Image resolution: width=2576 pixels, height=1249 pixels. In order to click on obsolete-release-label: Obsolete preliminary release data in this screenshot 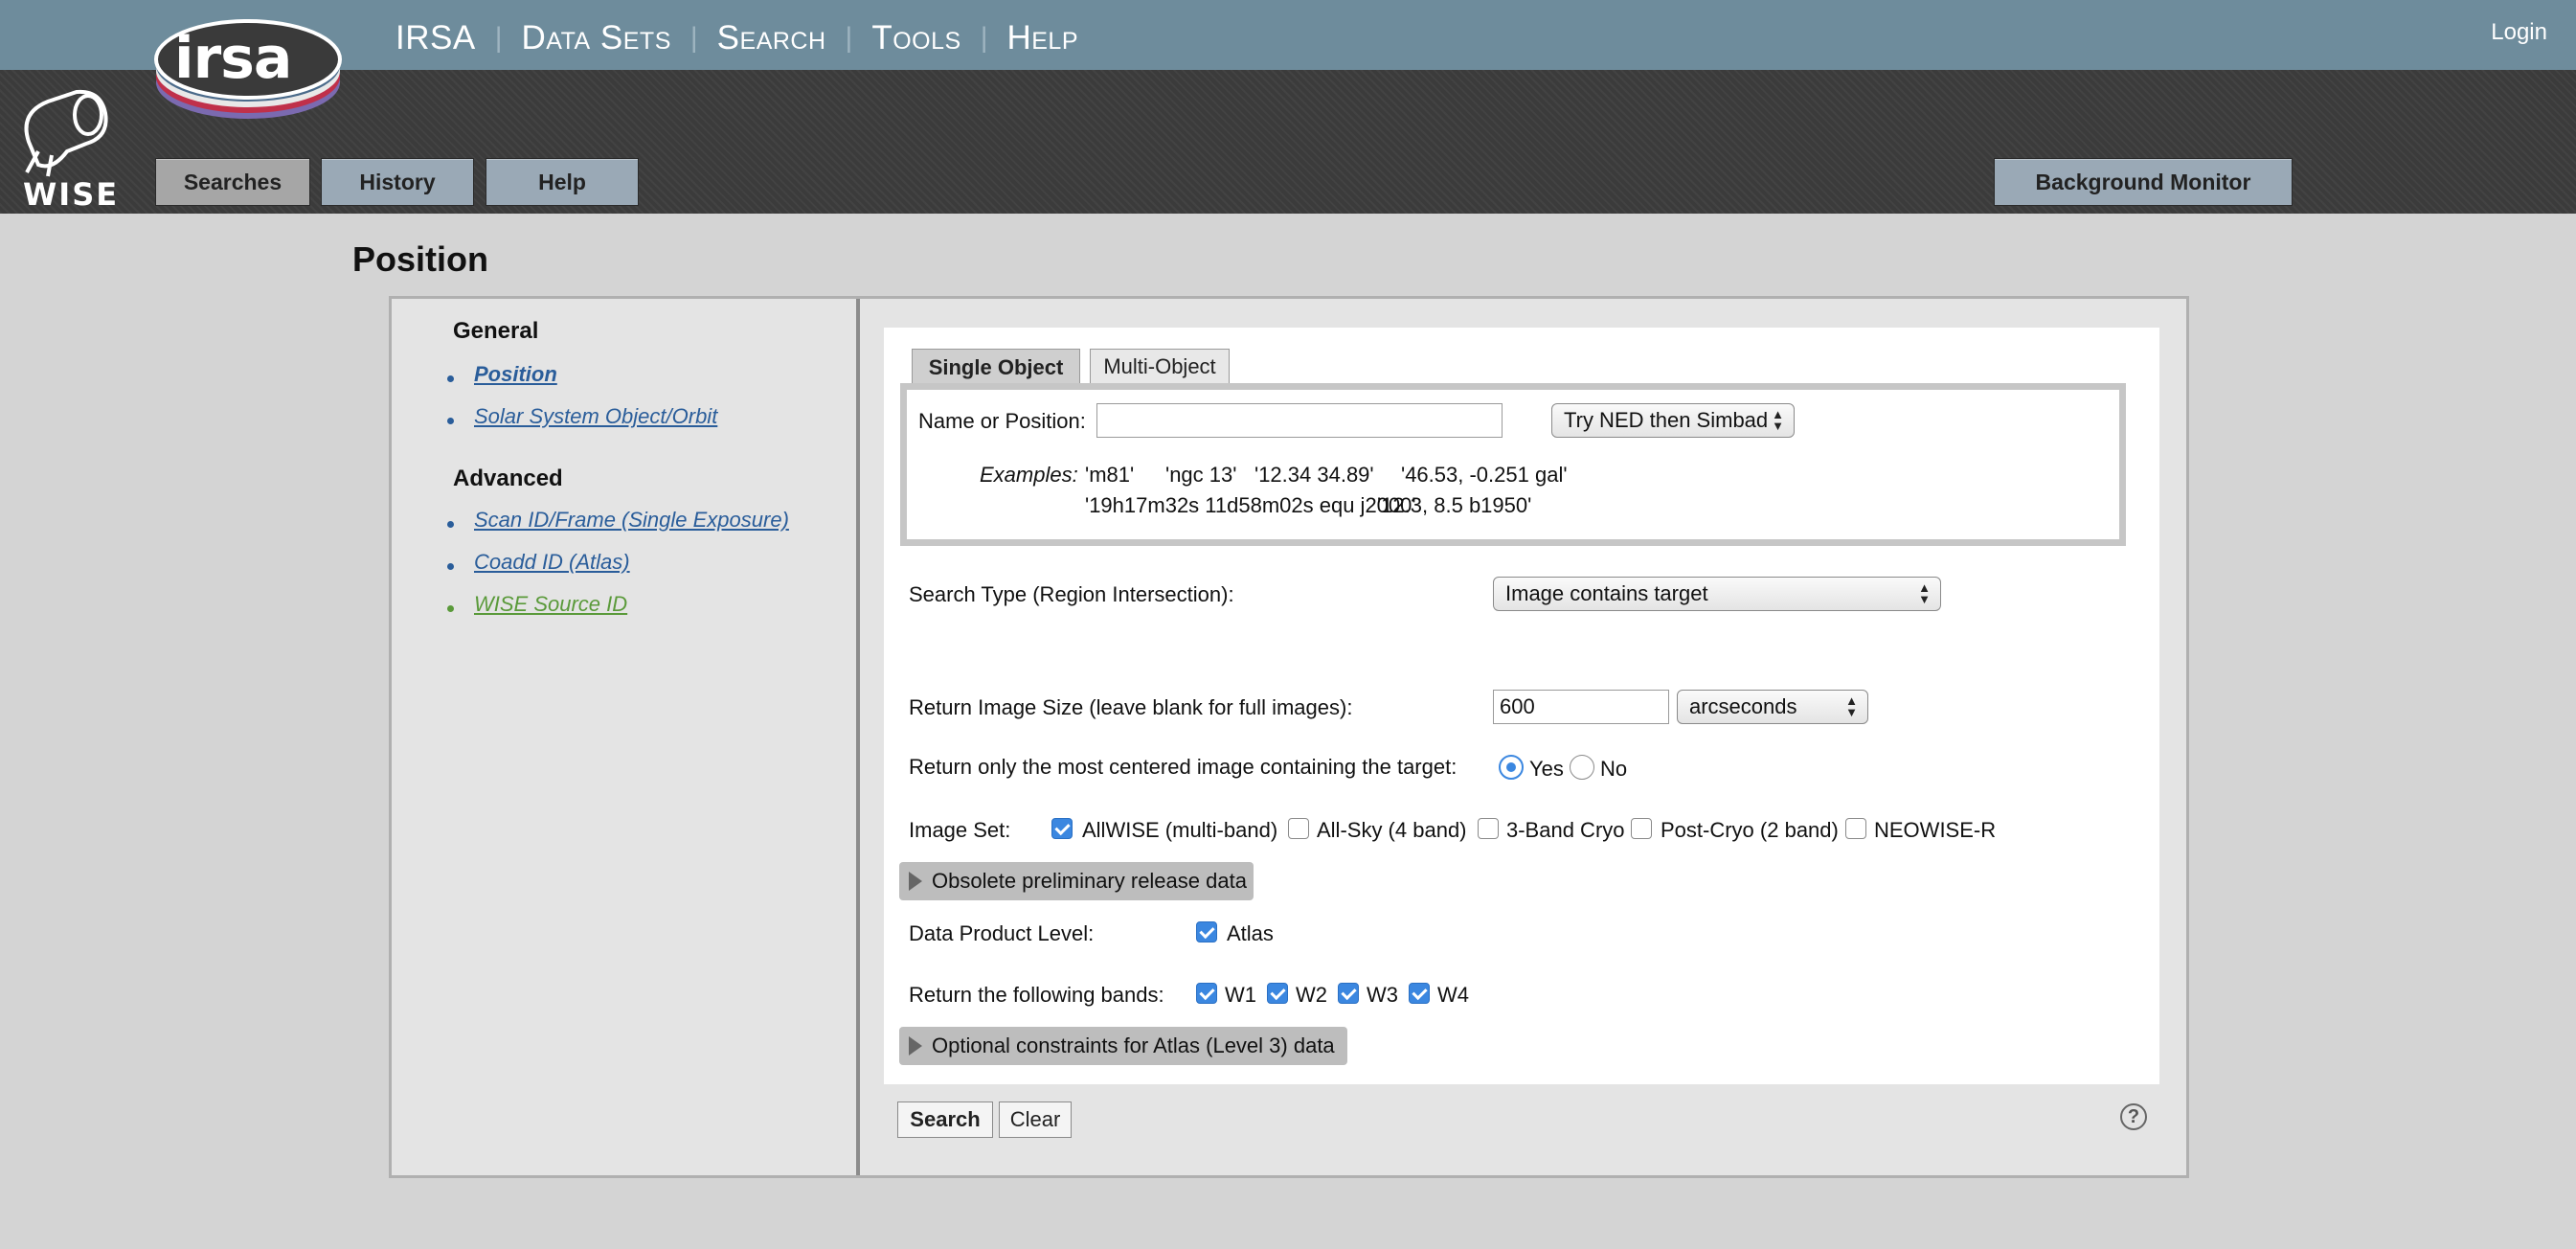, I will do `click(1089, 881)`.